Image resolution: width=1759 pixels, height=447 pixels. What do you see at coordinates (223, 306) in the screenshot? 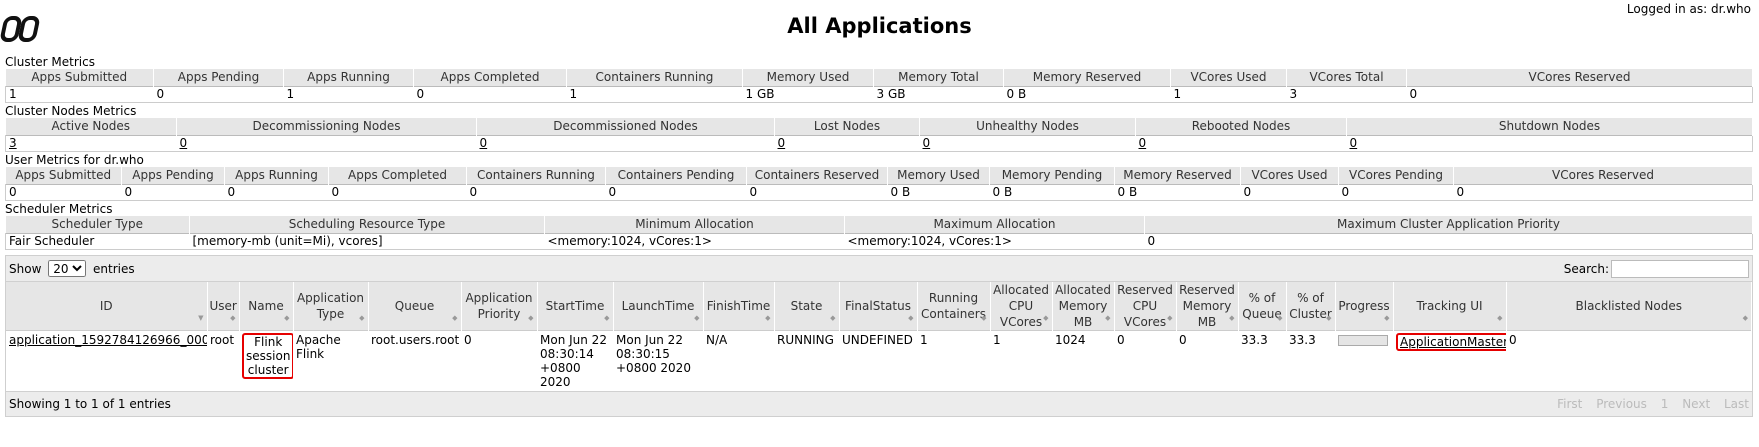
I see `th-user: User ◆` at bounding box center [223, 306].